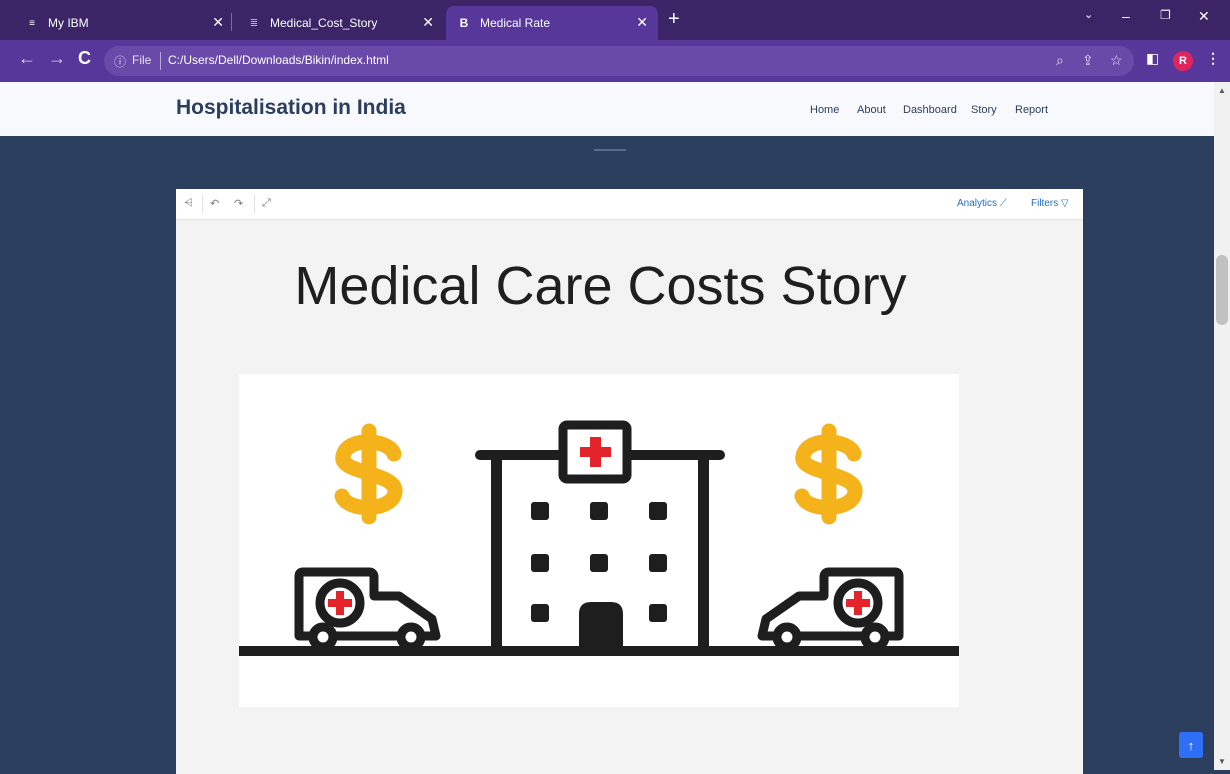 This screenshot has height=774, width=1230. Describe the element at coordinates (1222, 761) in the screenshot. I see `scroll-down-icon: ▼` at that location.